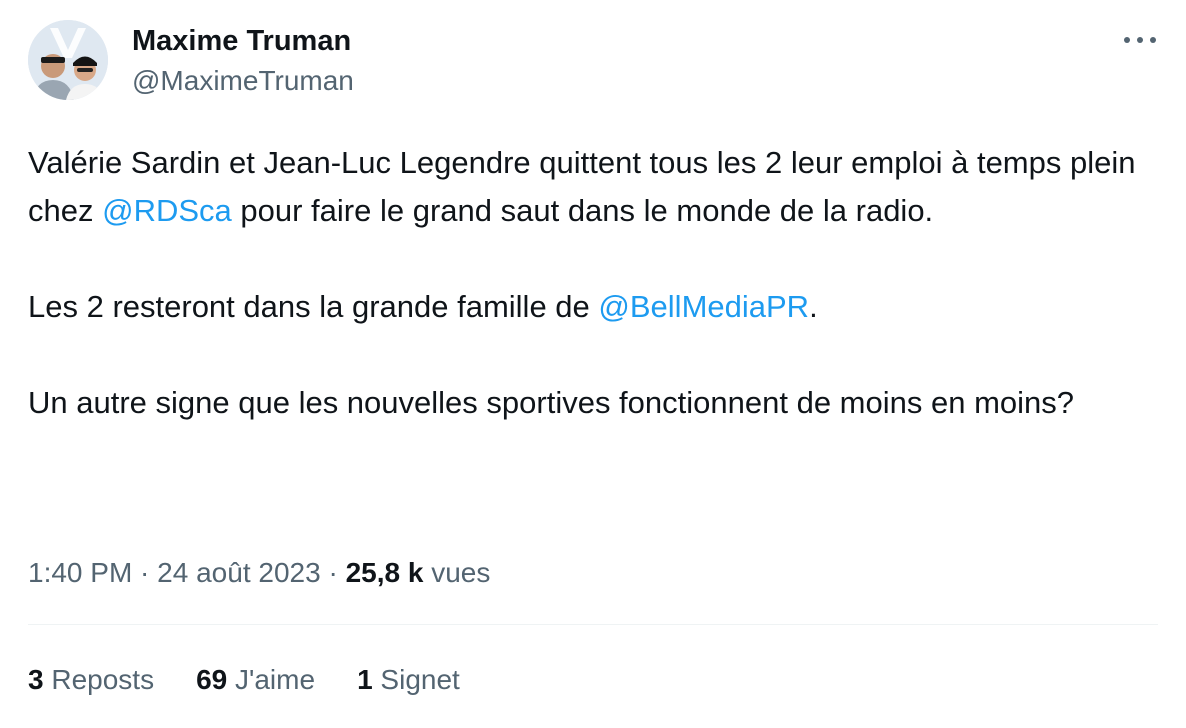 Image resolution: width=1186 pixels, height=728 pixels. What do you see at coordinates (813, 306) in the screenshot?
I see `tweet-text-segment: .` at bounding box center [813, 306].